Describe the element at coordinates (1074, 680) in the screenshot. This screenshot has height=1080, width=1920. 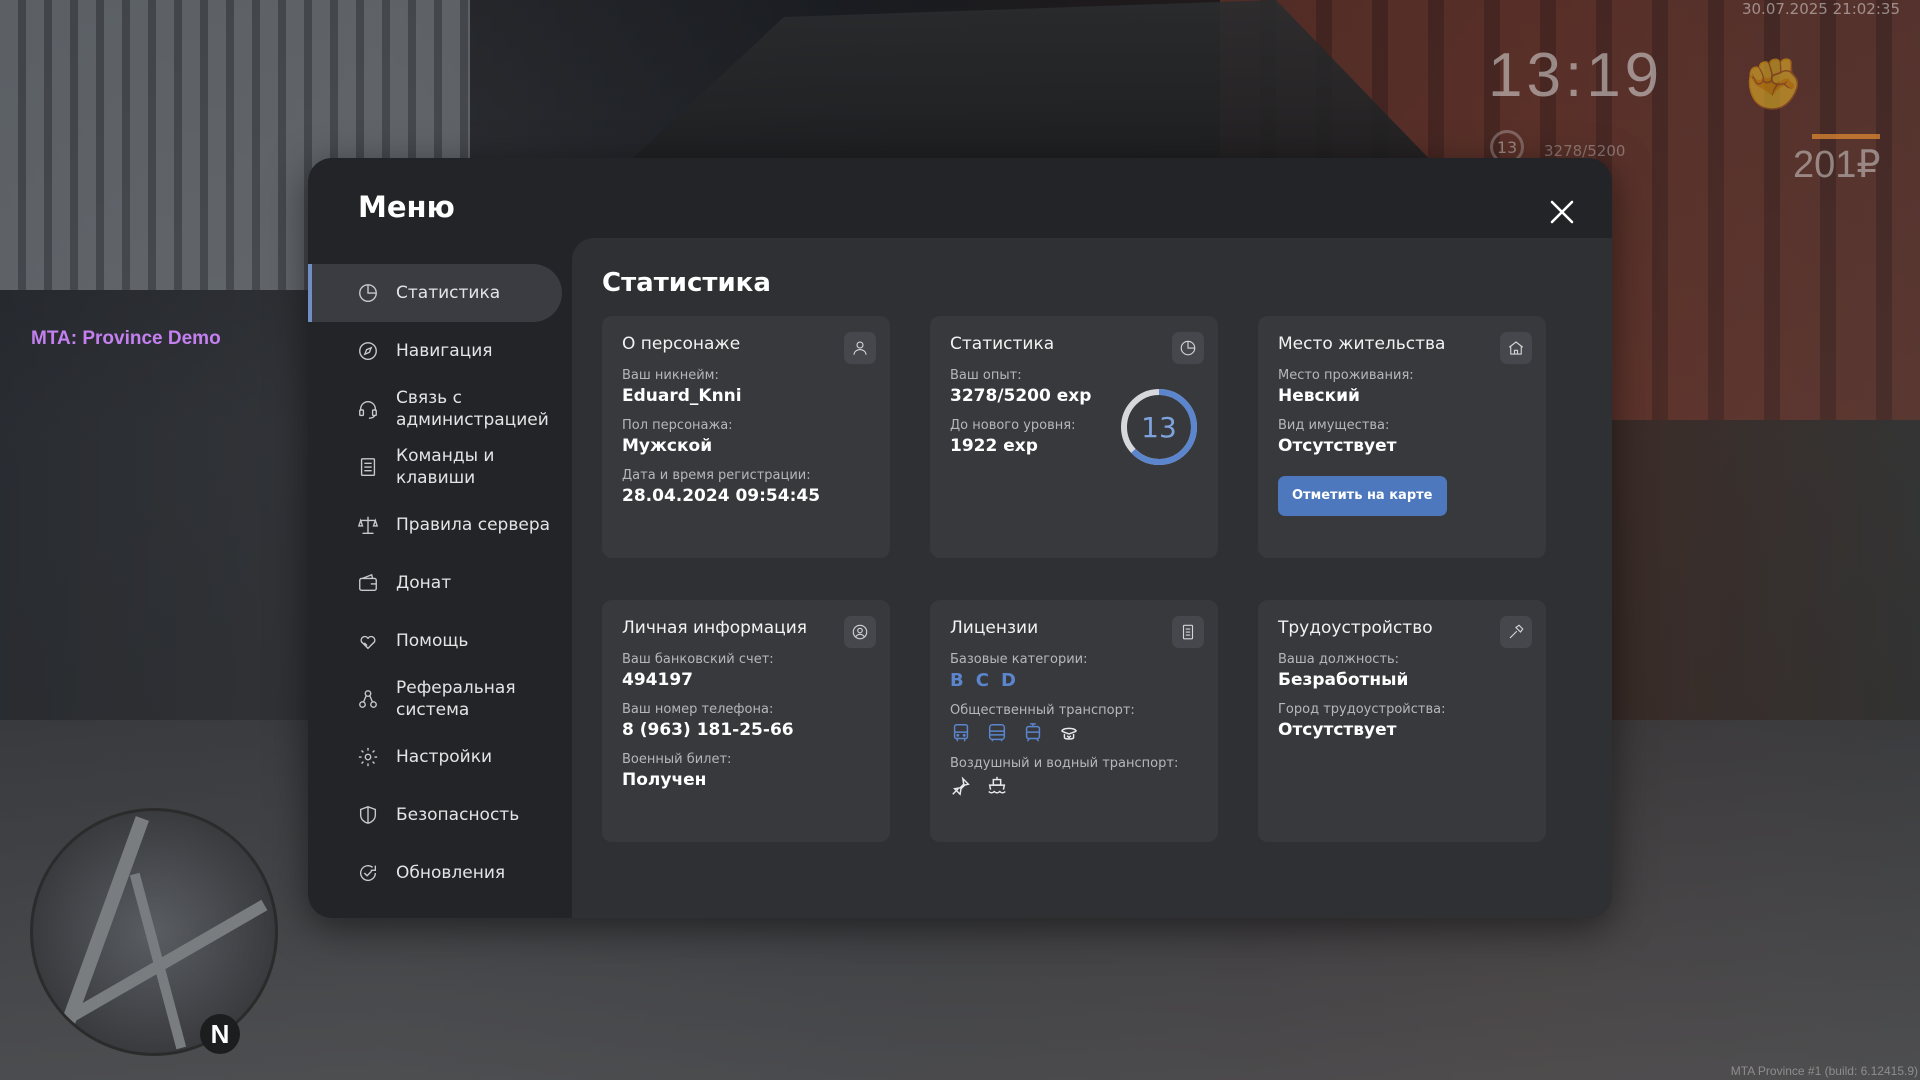
I see `license-categories: B C D` at that location.